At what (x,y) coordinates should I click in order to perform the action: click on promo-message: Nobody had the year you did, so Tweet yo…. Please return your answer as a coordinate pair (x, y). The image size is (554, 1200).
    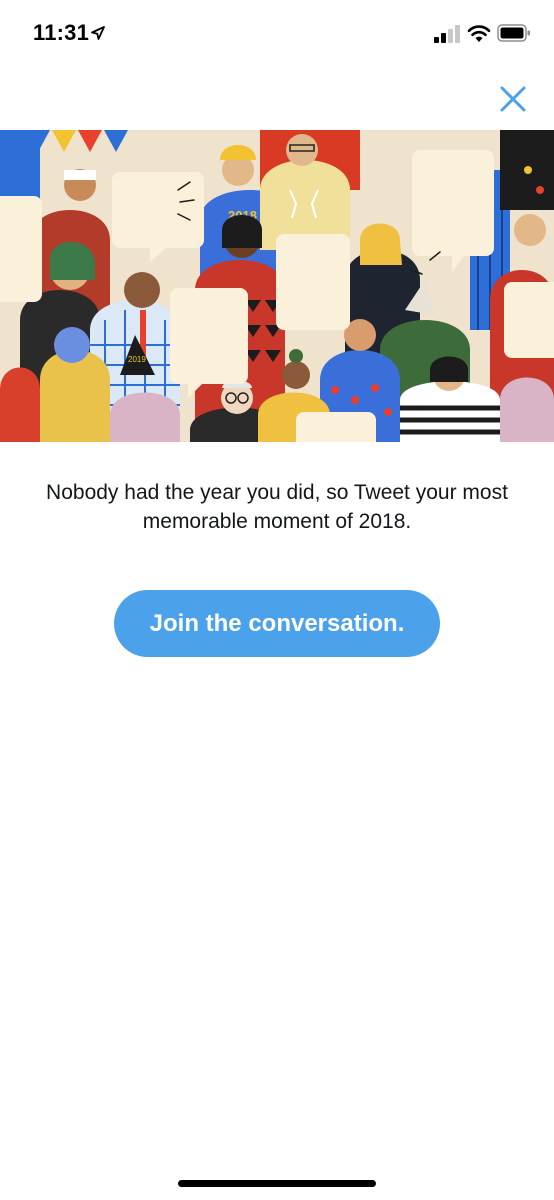
    Looking at the image, I should click on (277, 507).